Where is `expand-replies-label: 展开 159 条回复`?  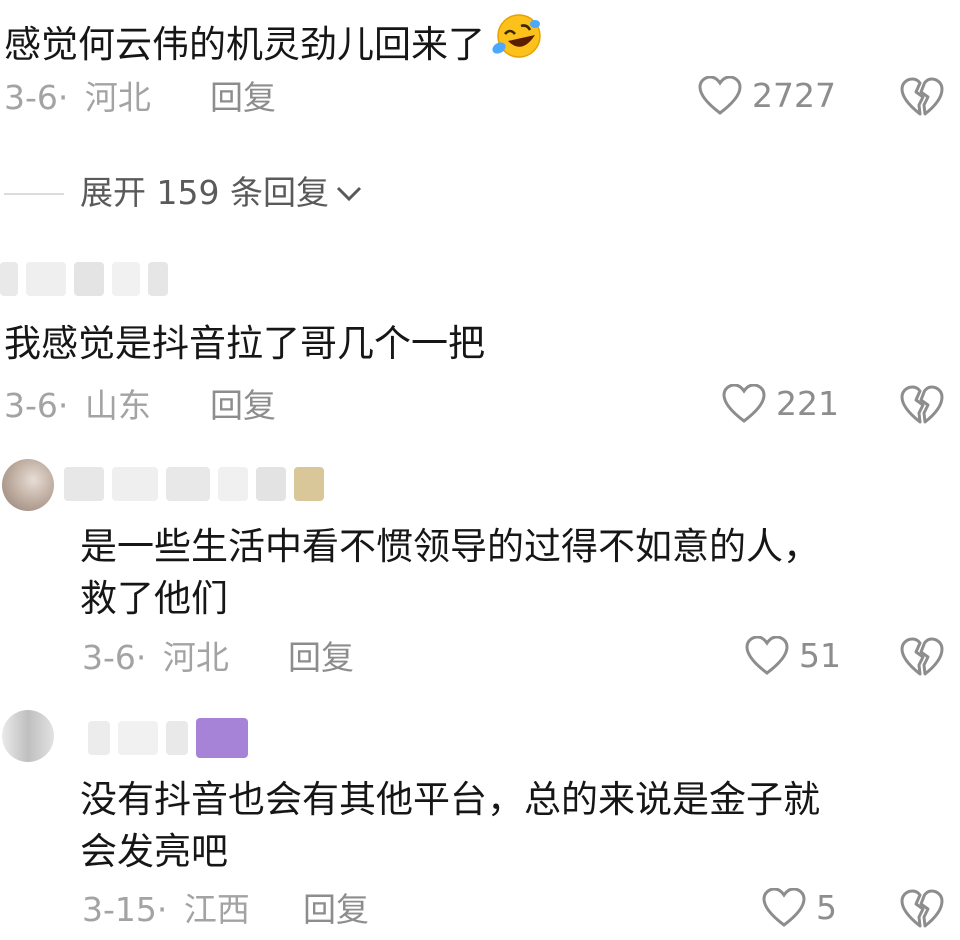 expand-replies-label: 展开 159 条回复 is located at coordinates (204, 192).